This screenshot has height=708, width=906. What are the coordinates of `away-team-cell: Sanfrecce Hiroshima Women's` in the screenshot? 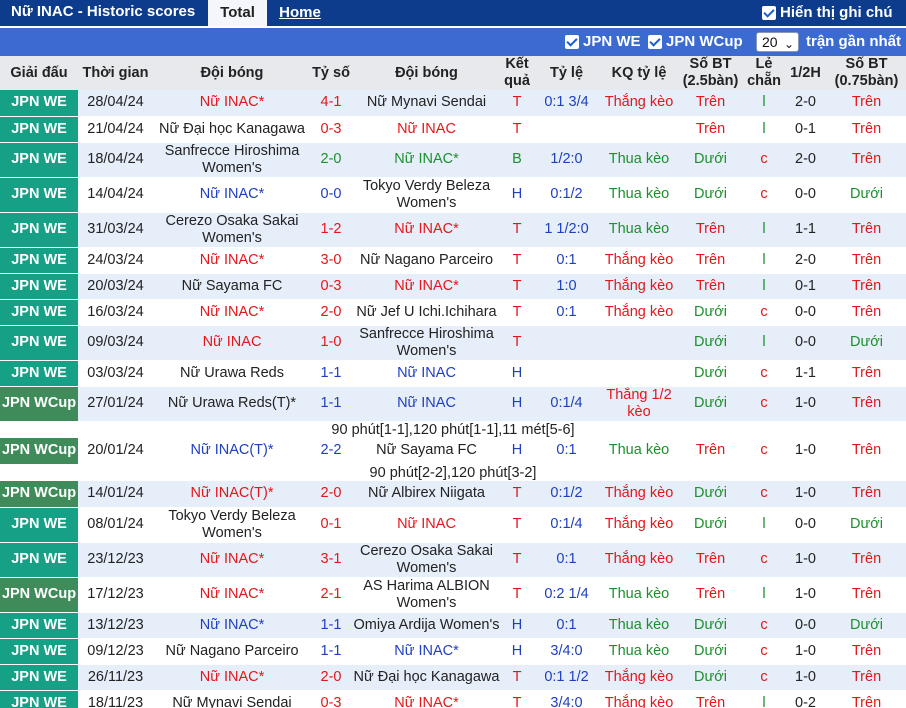 It's located at (426, 343).